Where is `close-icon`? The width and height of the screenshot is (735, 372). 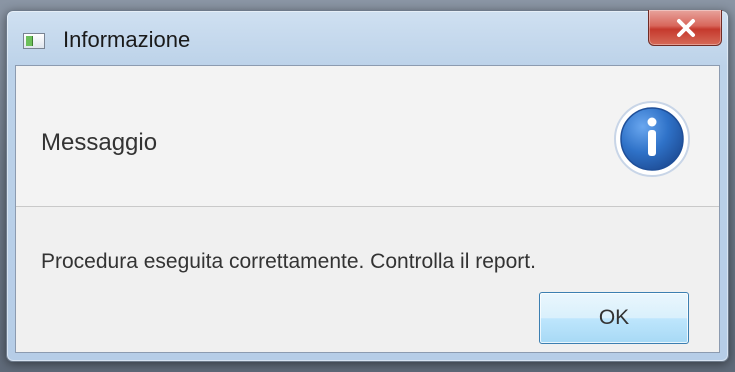 close-icon is located at coordinates (686, 28).